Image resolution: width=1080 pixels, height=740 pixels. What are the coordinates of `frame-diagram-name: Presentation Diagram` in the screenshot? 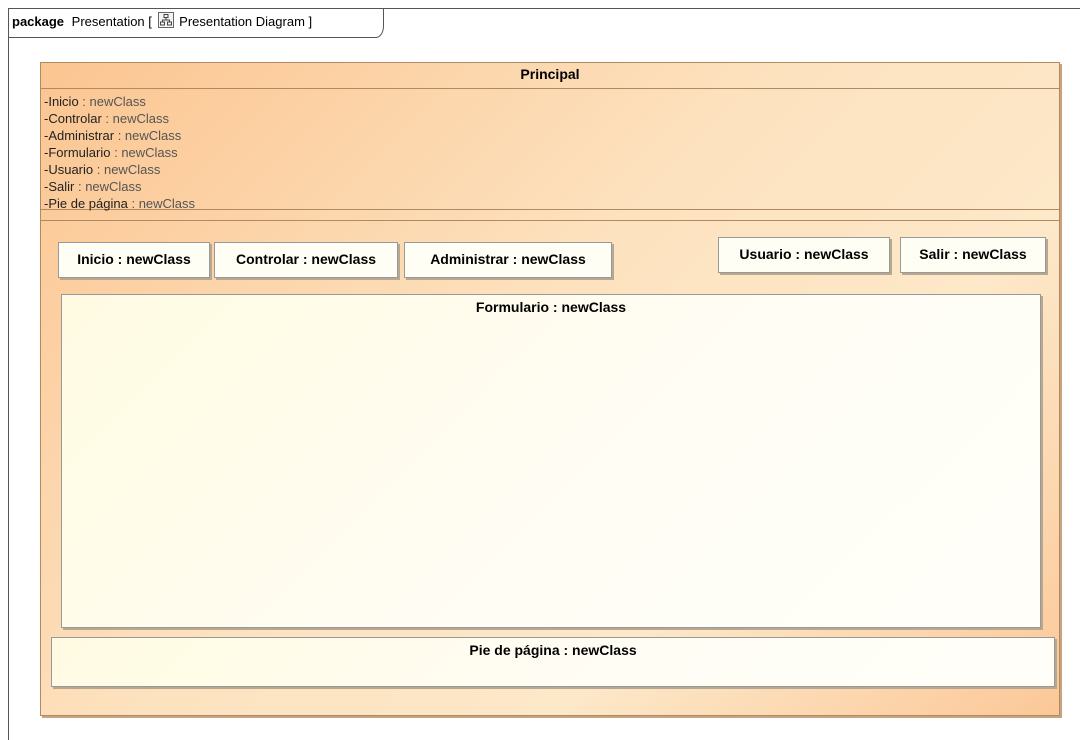 It's located at (242, 21).